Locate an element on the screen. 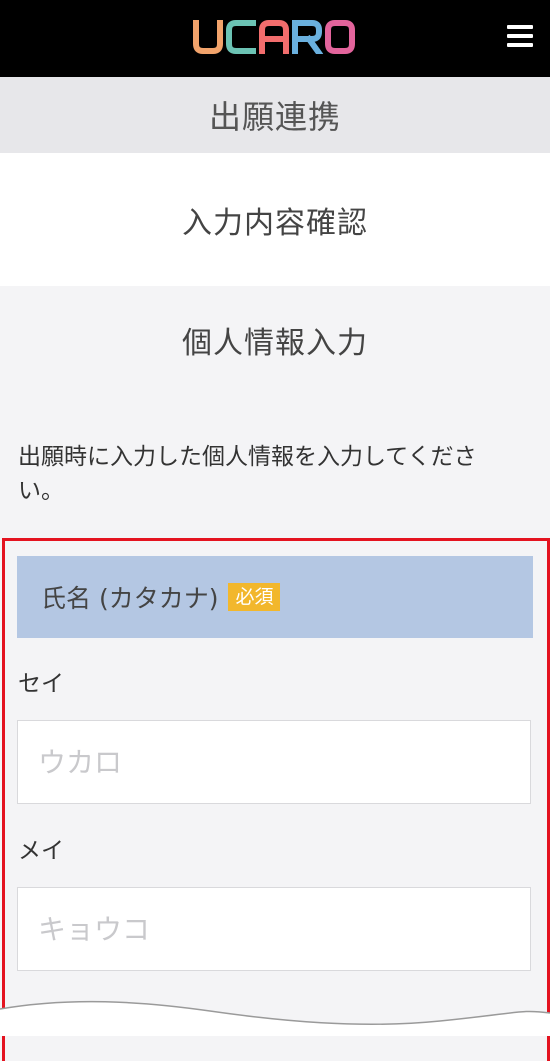 The image size is (550, 1061). hamburger-icon is located at coordinates (520, 27).